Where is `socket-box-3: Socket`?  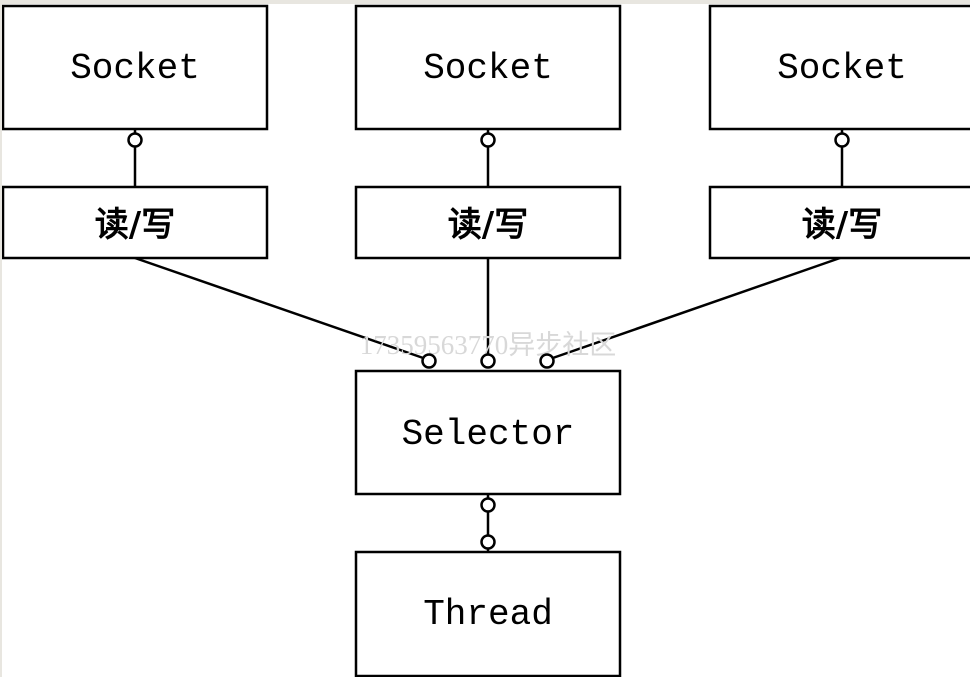 socket-box-3: Socket is located at coordinates (839, 67).